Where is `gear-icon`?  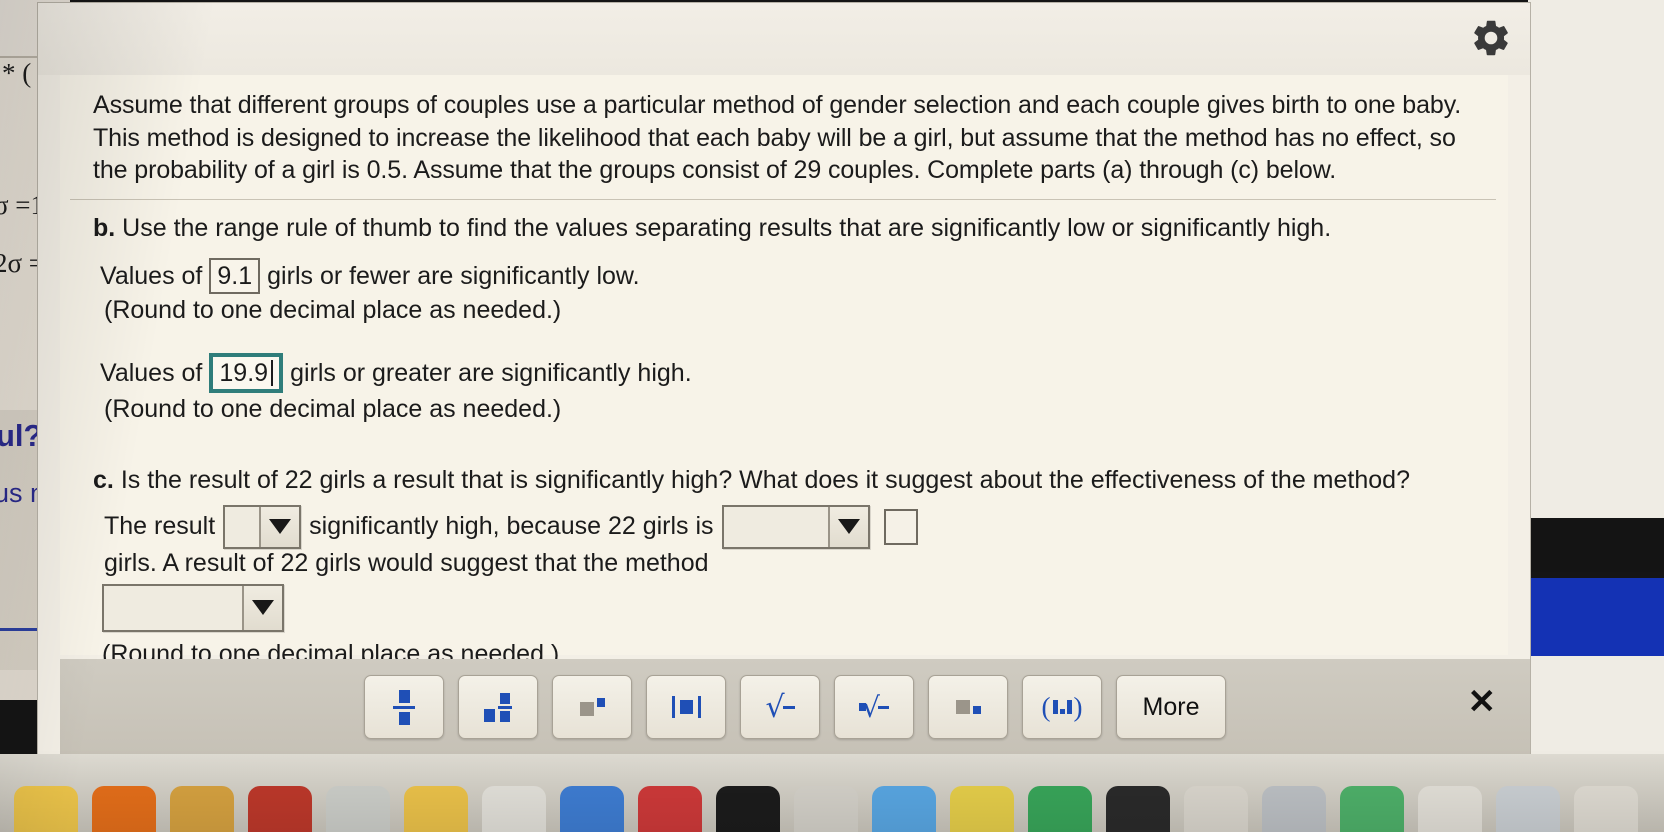
gear-icon is located at coordinates (1491, 38).